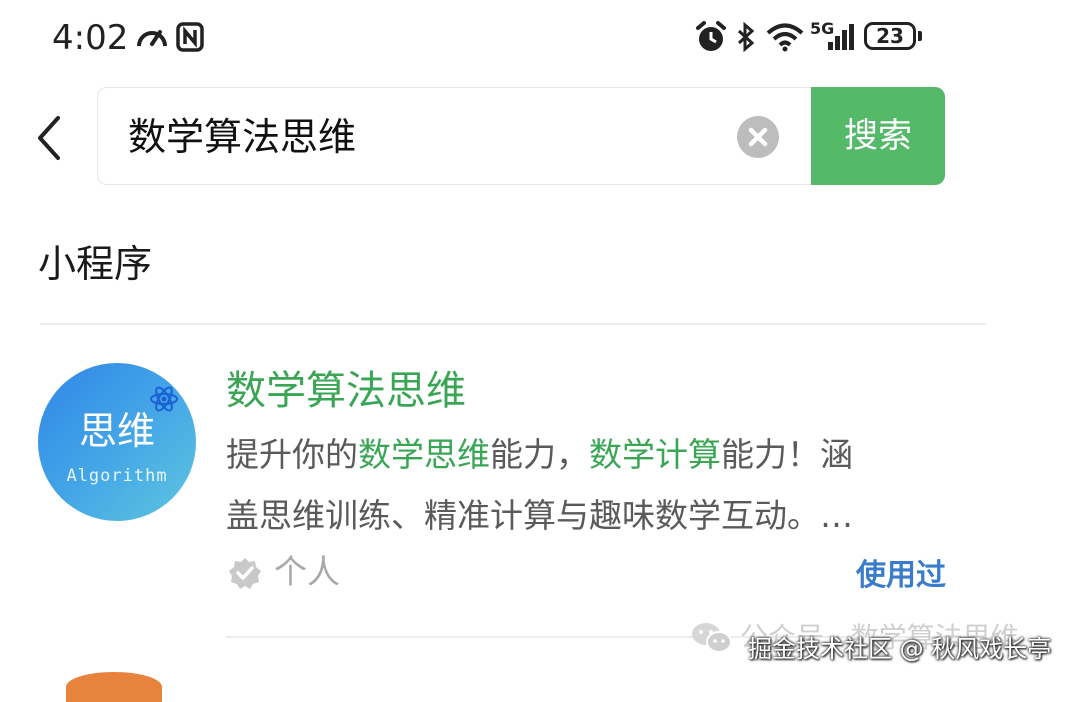  Describe the element at coordinates (878, 136) in the screenshot. I see `search-button: 搜索` at that location.